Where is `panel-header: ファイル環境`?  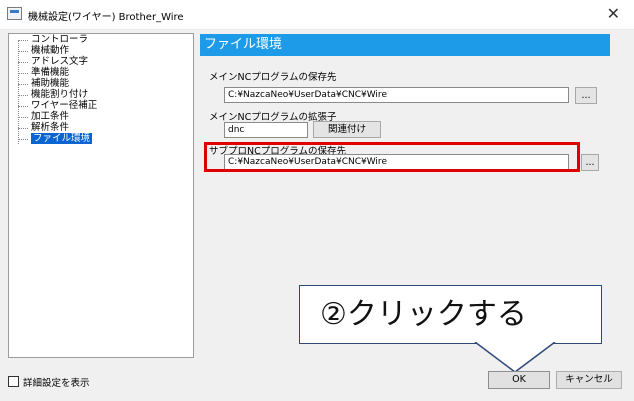 panel-header: ファイル環境 is located at coordinates (405, 45).